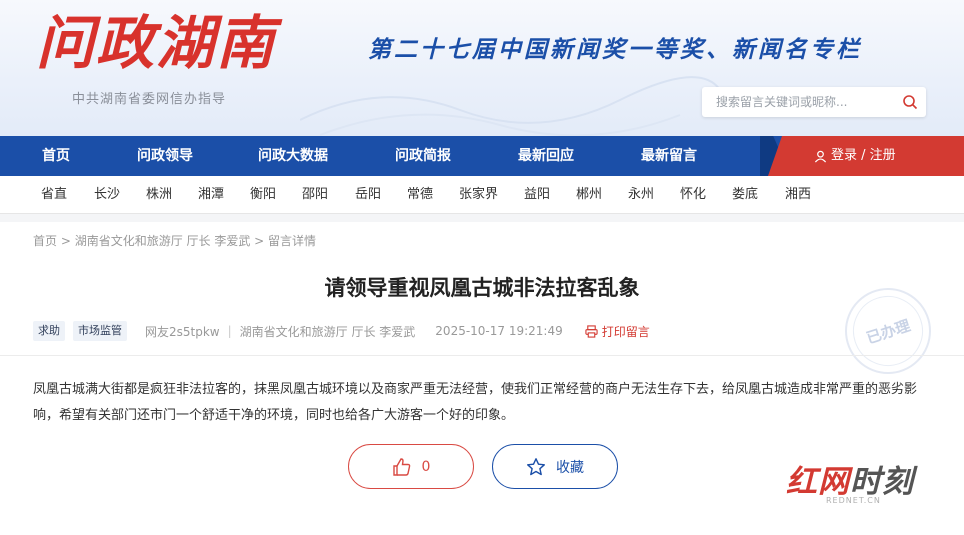 Image resolution: width=964 pixels, height=535 pixels. What do you see at coordinates (615, 49) in the screenshot?
I see `award-slogan: 第二十七届中国新闻奖一等奖、新闻名专栏` at bounding box center [615, 49].